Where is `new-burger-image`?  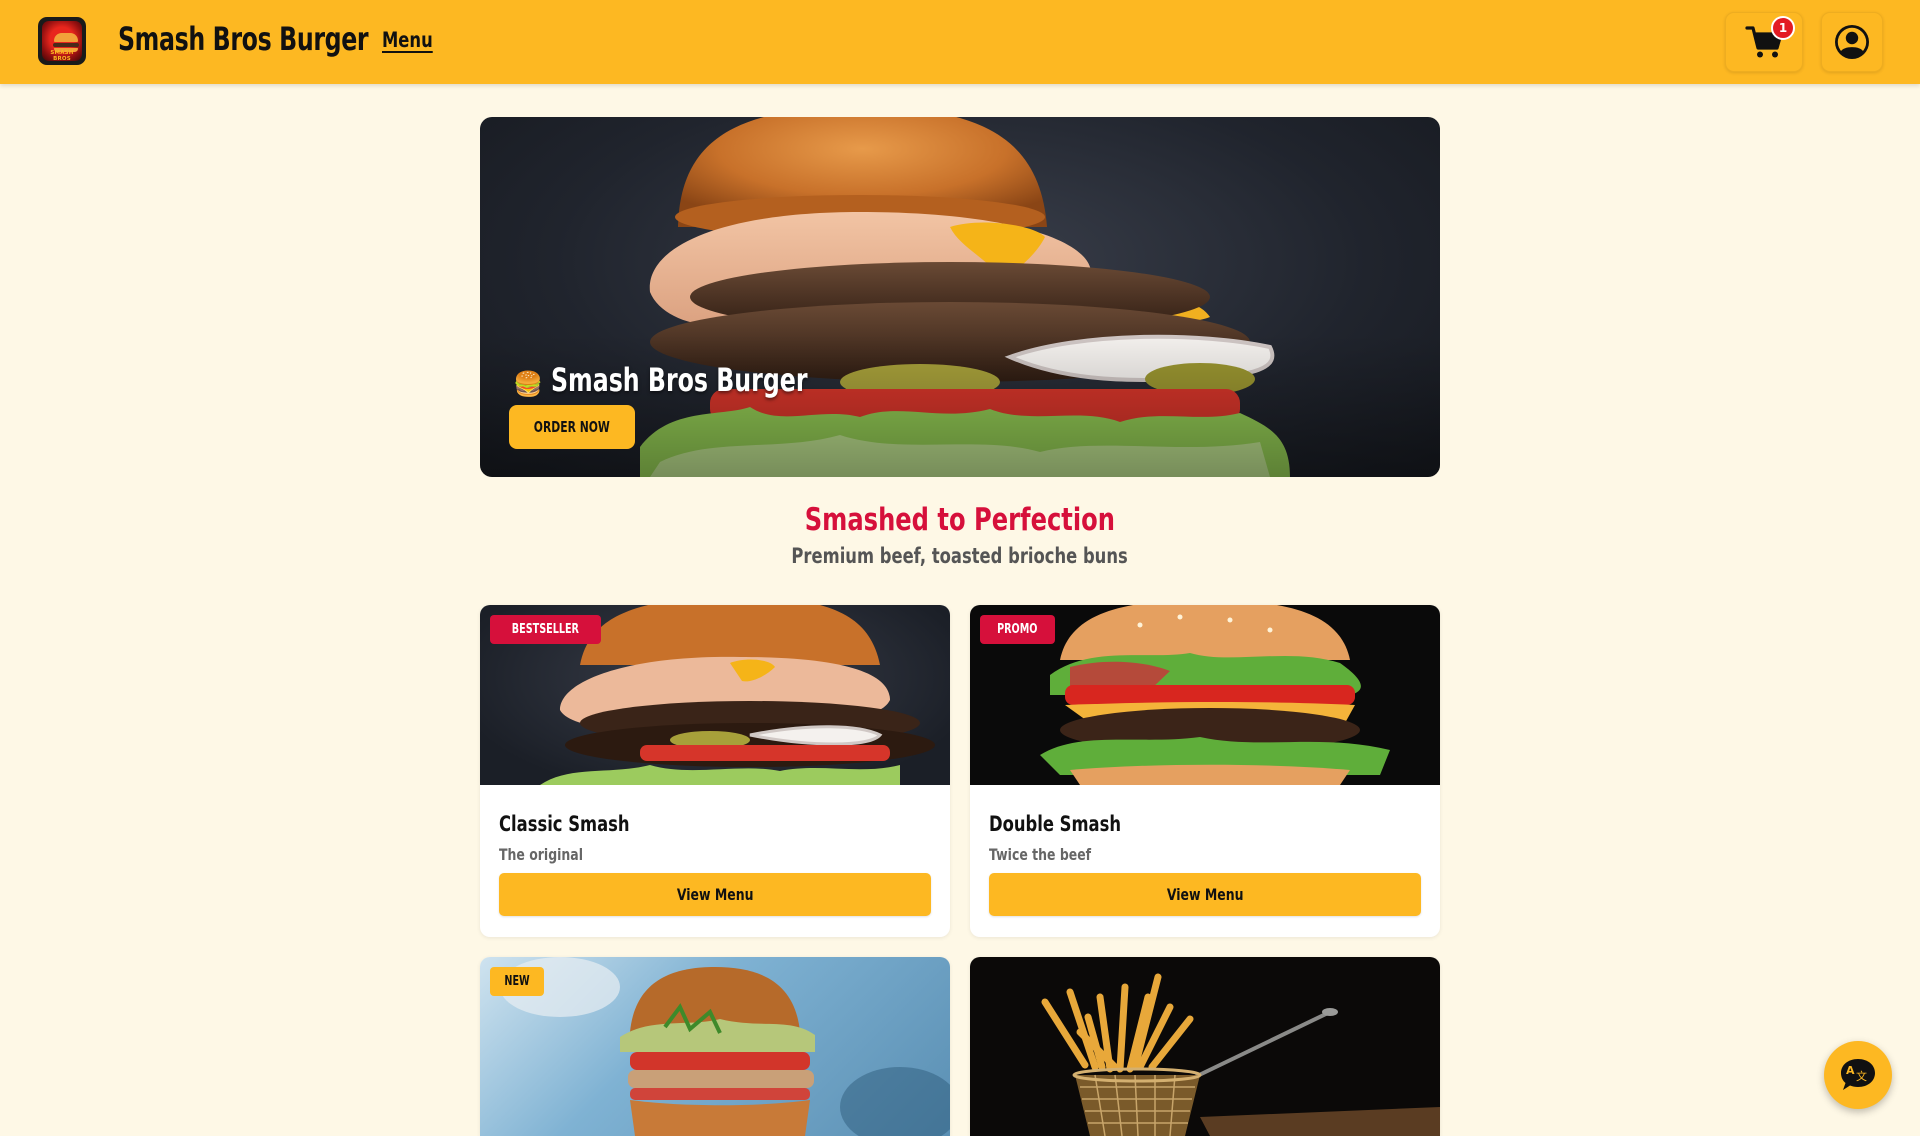 new-burger-image is located at coordinates (715, 1046).